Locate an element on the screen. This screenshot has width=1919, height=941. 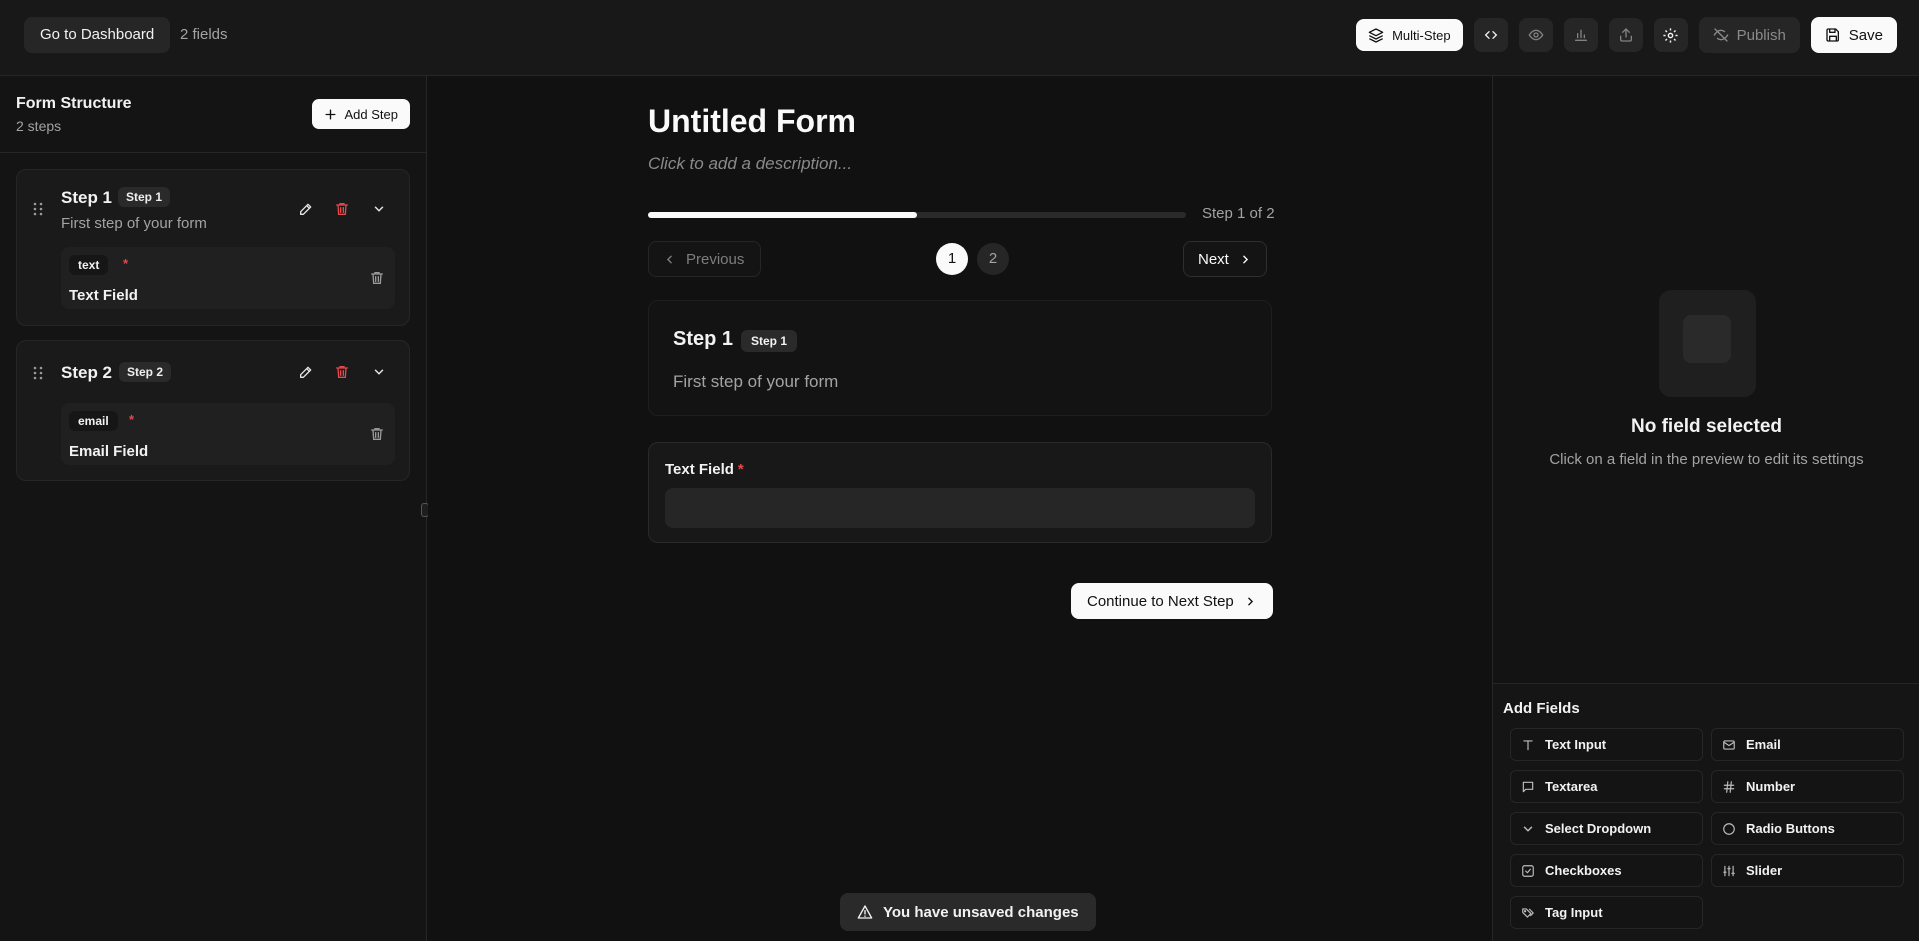
empty-state-illustration is located at coordinates (1707, 343).